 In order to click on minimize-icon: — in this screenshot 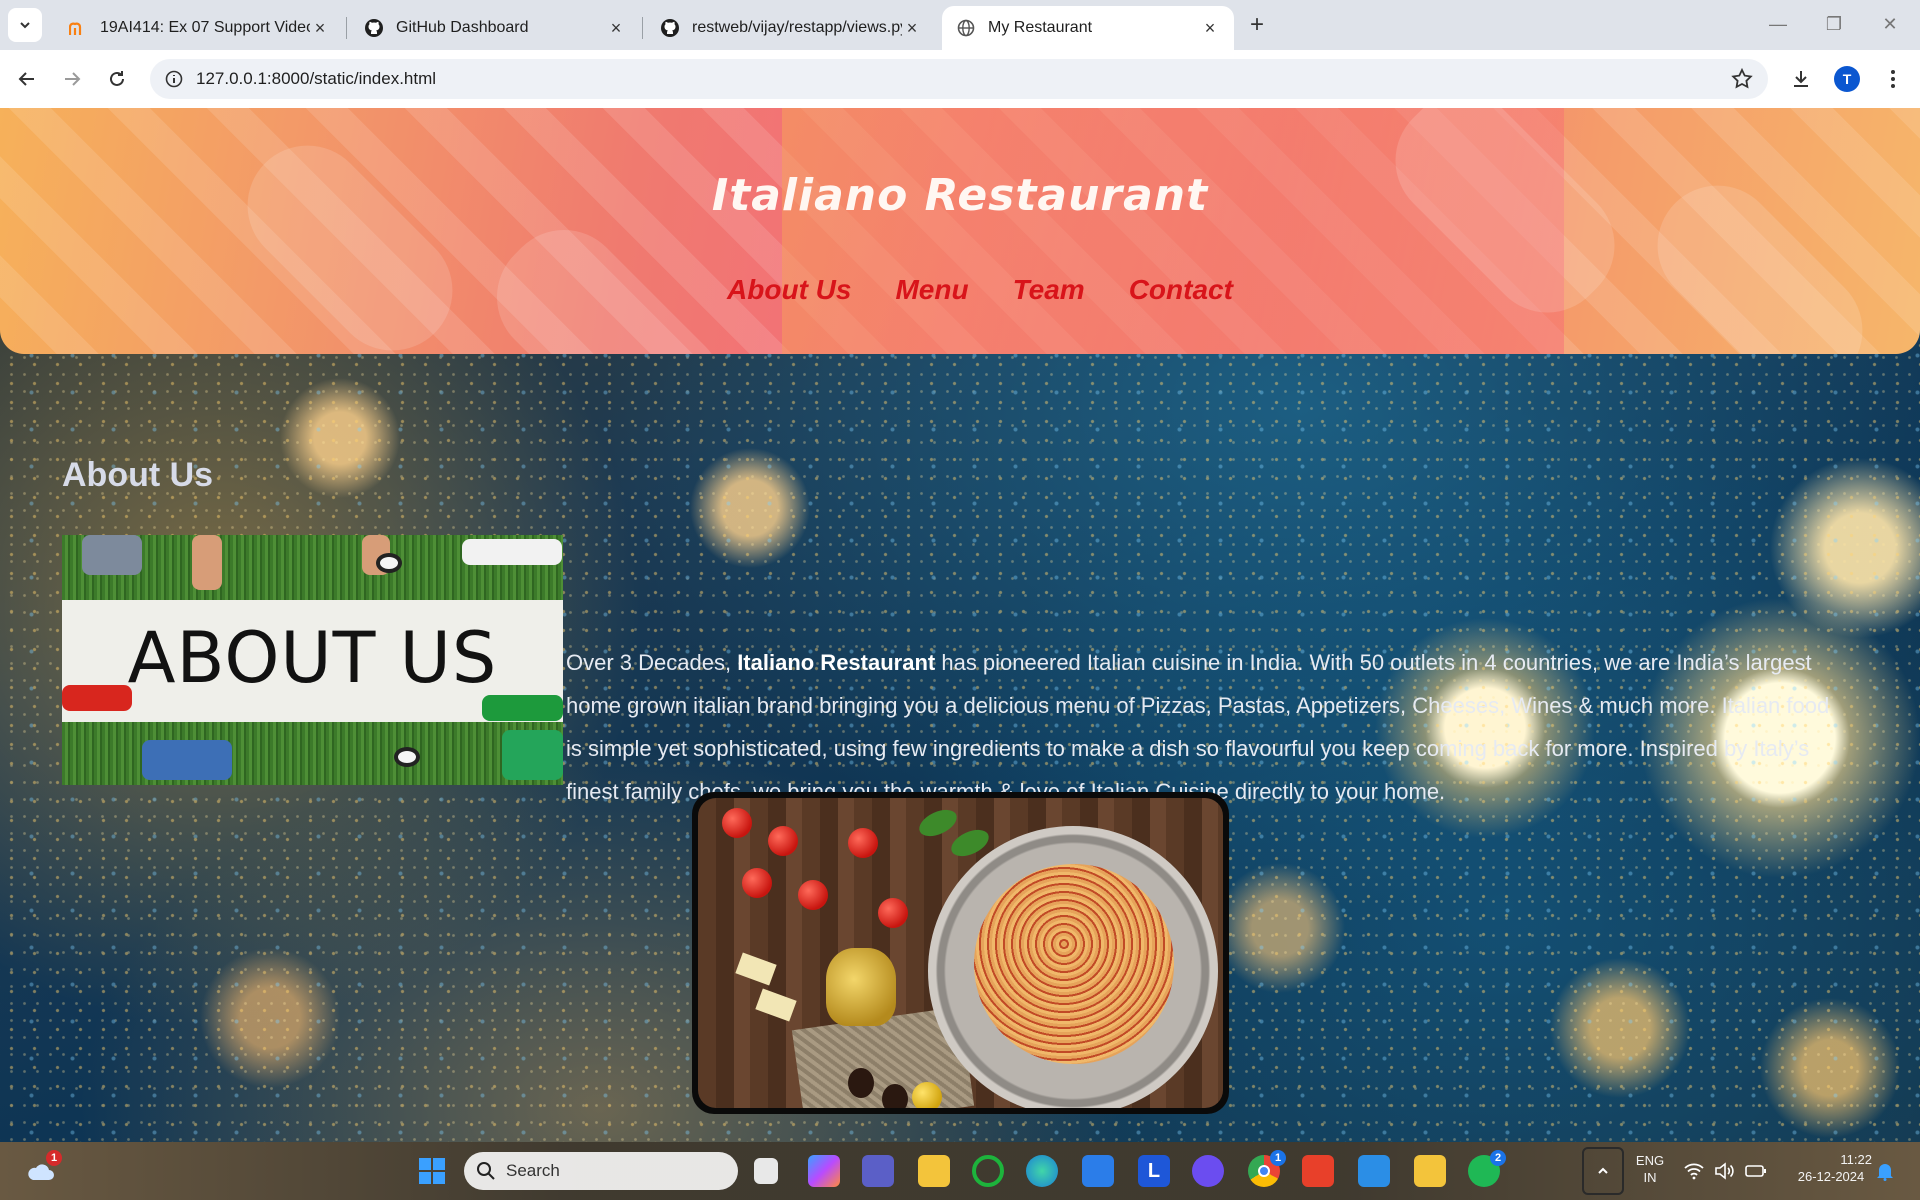, I will do `click(1778, 23)`.